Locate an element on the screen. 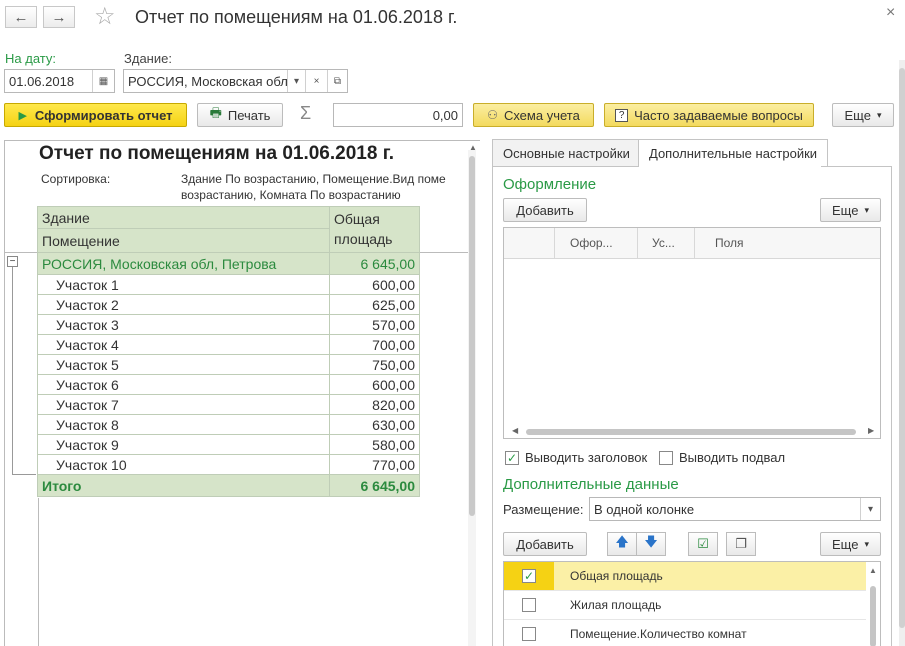 The image size is (905, 646). table-row: Участок 3 570,00 is located at coordinates (228, 324).